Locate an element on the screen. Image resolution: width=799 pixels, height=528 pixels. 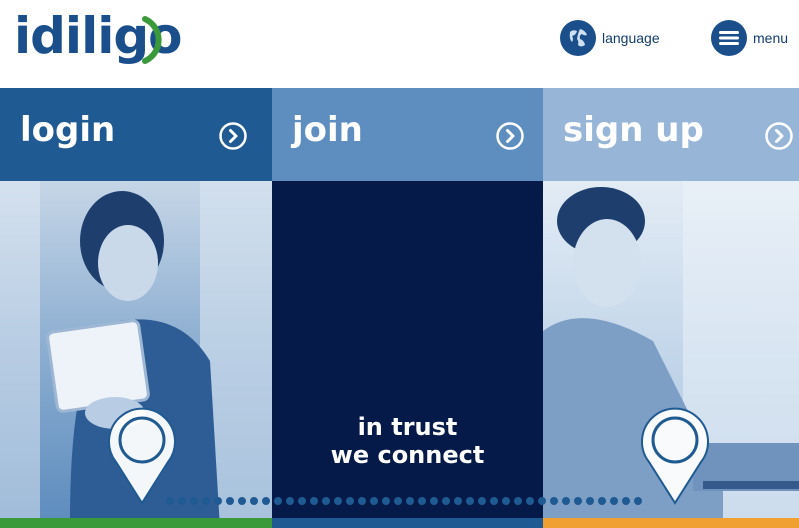
join-header: join is located at coordinates (407, 134).